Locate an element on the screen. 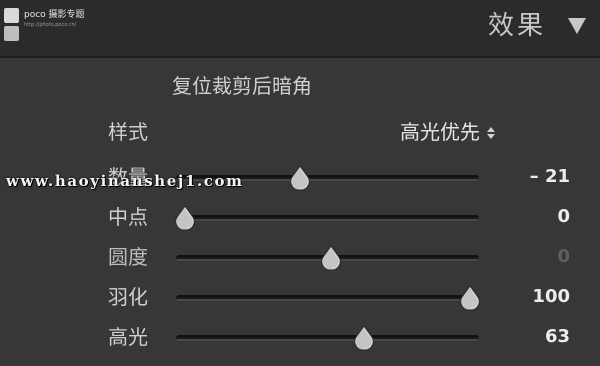 The height and width of the screenshot is (366, 600). triangle-down-icon is located at coordinates (577, 26).